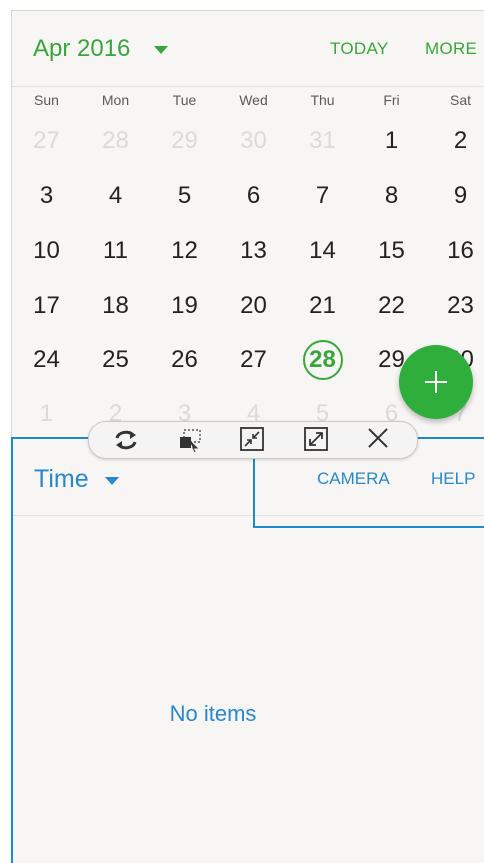 The height and width of the screenshot is (863, 484). What do you see at coordinates (184, 141) in the screenshot?
I see `calendar-day: 29` at bounding box center [184, 141].